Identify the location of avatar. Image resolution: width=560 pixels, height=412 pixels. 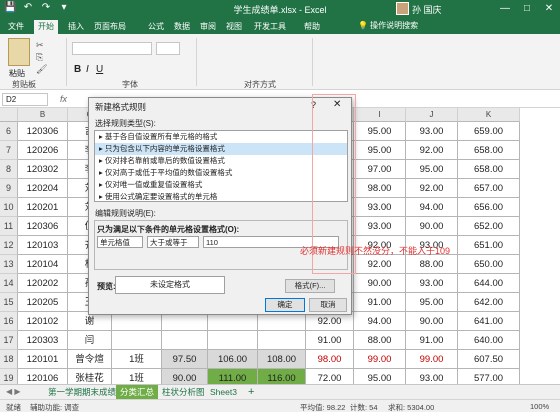
(402, 8).